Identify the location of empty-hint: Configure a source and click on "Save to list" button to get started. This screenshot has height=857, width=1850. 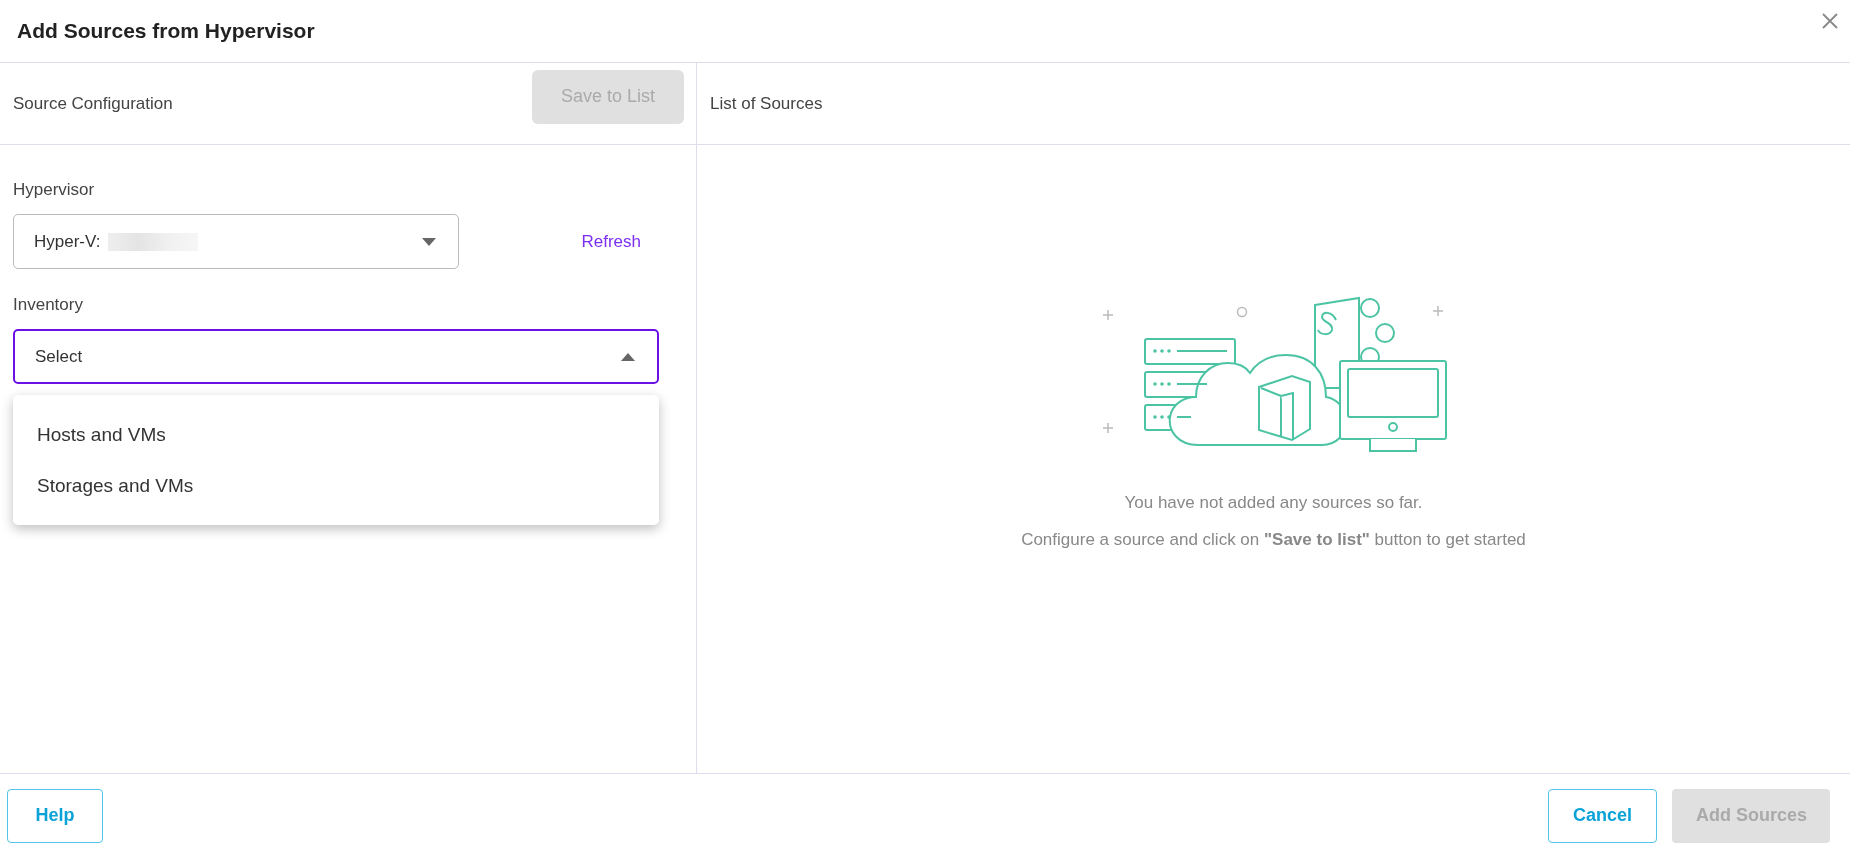
(1273, 540).